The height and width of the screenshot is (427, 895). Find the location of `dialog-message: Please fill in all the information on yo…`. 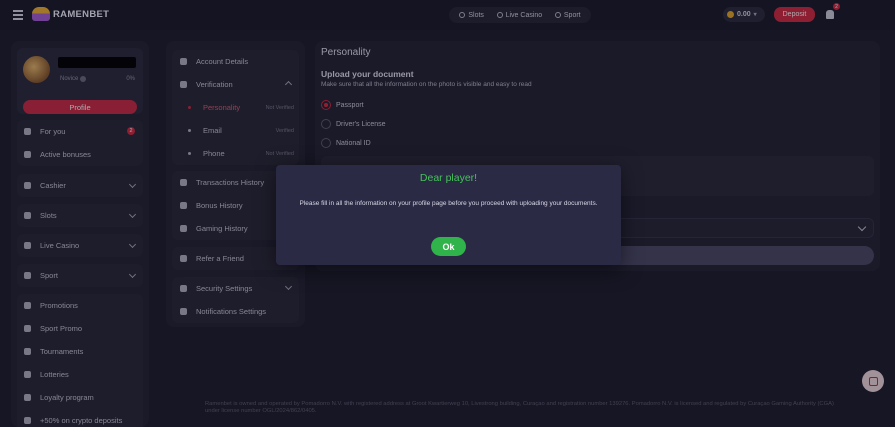

dialog-message: Please fill in all the information on yo… is located at coordinates (448, 203).